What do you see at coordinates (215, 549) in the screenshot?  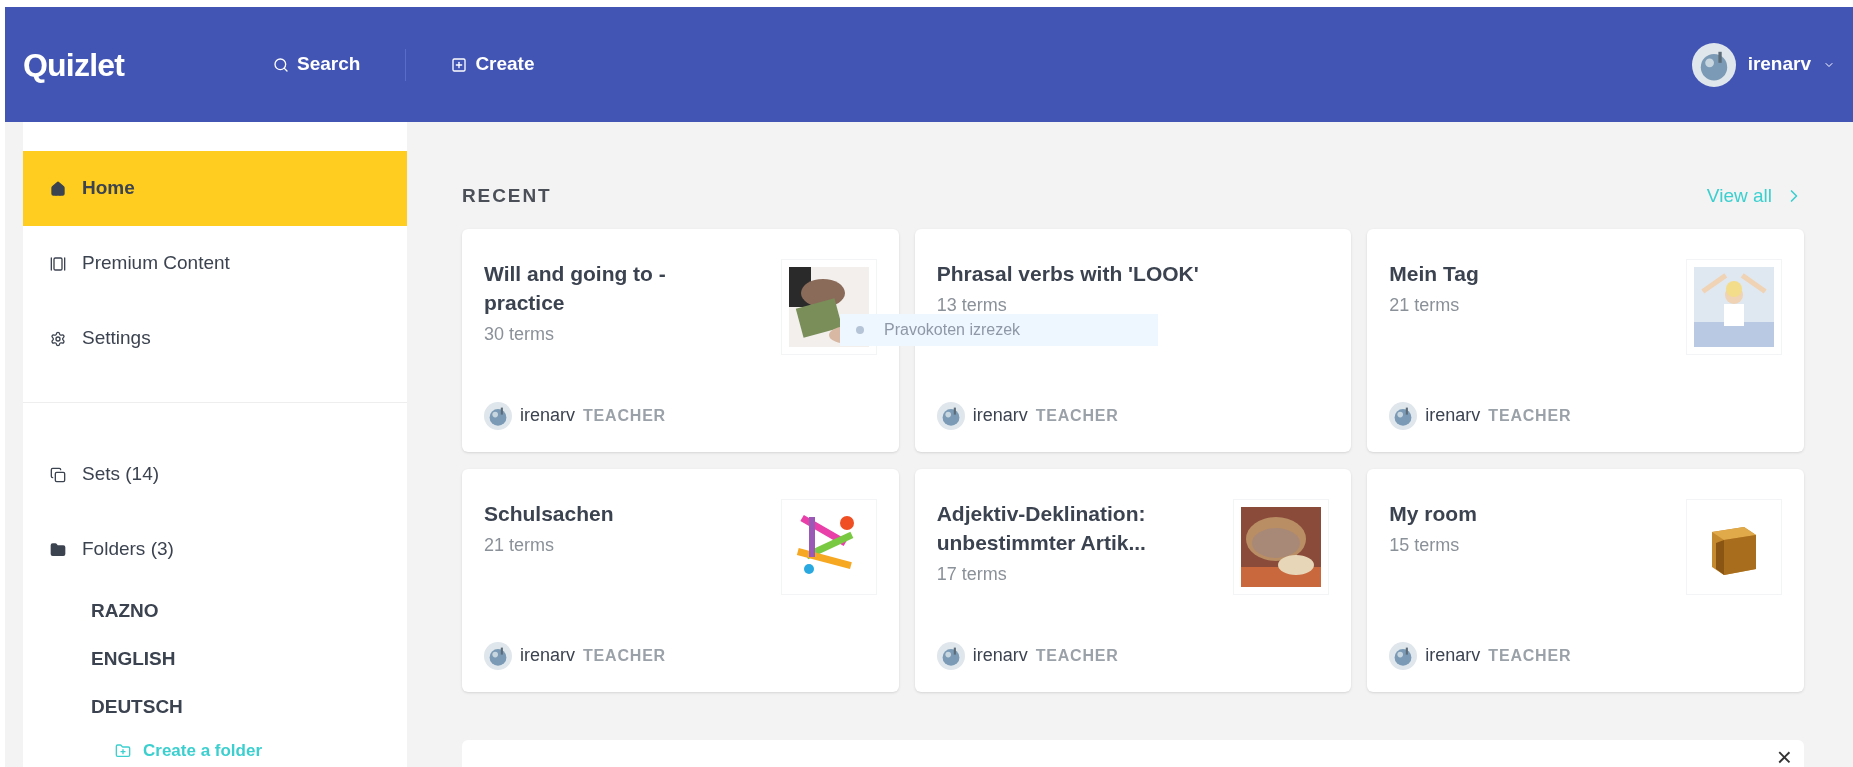 I see `sidebar-item: Folders (3)` at bounding box center [215, 549].